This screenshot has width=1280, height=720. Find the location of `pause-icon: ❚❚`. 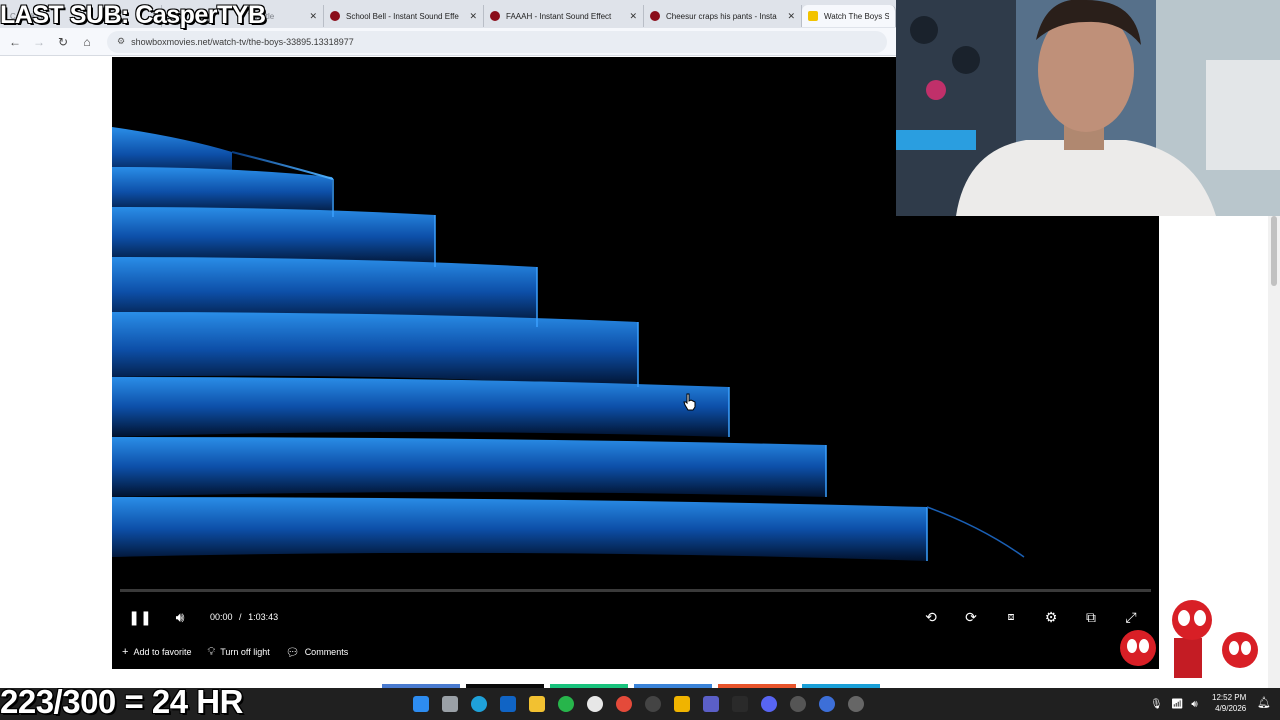

pause-icon: ❚❚ is located at coordinates (140, 617).